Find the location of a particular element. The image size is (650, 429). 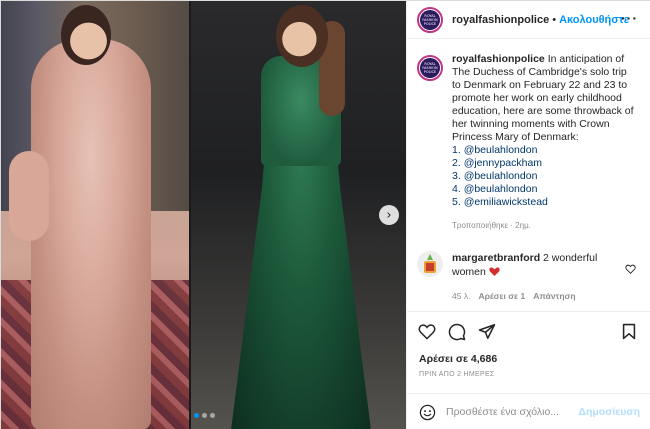

comment-age: 45 λ. is located at coordinates (461, 296).